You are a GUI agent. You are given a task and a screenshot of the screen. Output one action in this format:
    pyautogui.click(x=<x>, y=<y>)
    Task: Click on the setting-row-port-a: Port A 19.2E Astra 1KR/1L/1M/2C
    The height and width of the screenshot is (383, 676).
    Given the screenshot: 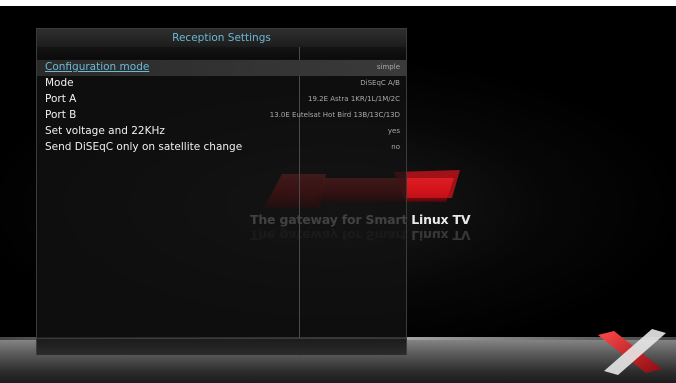 What is the action you would take?
    pyautogui.click(x=221, y=100)
    